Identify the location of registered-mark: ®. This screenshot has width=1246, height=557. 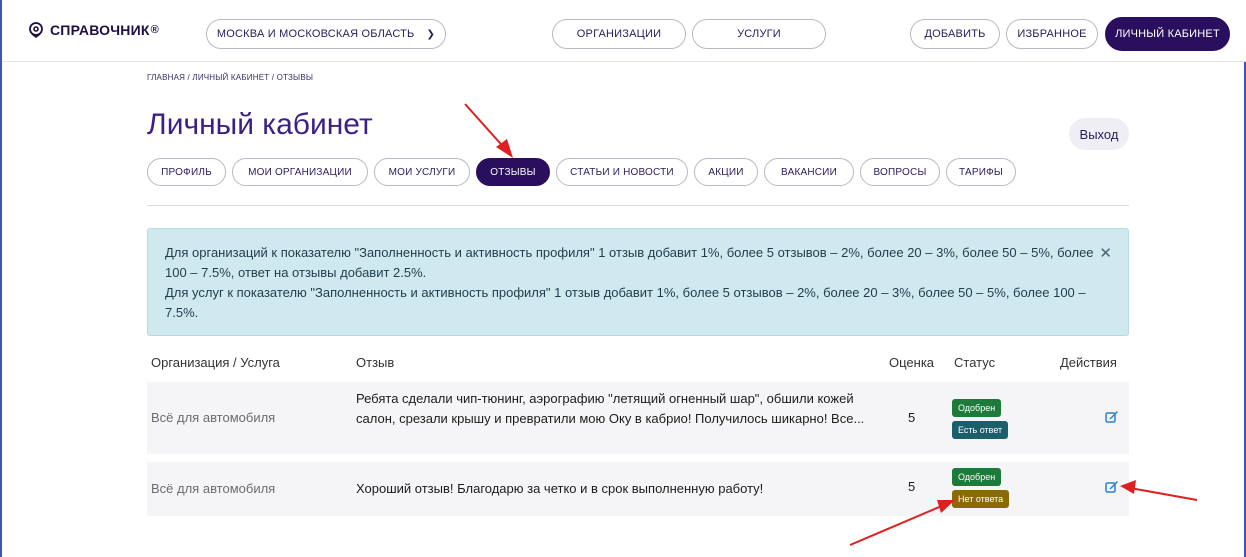
(154, 30).